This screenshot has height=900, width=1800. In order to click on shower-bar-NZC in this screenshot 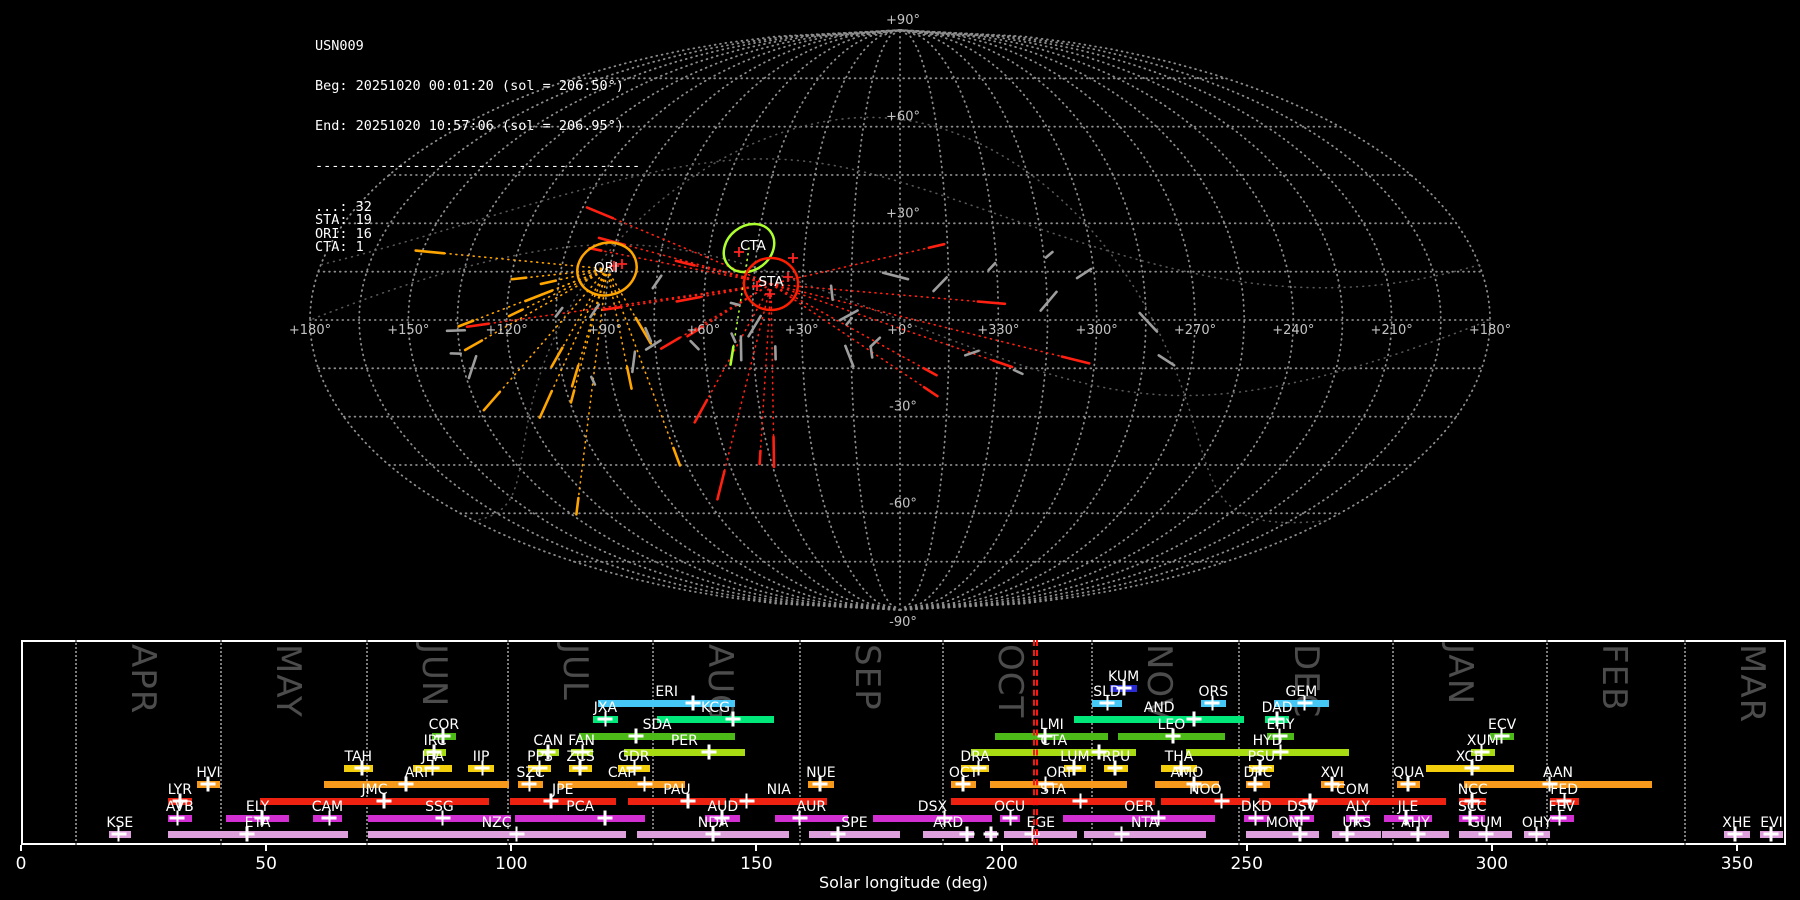, I will do `click(496, 834)`.